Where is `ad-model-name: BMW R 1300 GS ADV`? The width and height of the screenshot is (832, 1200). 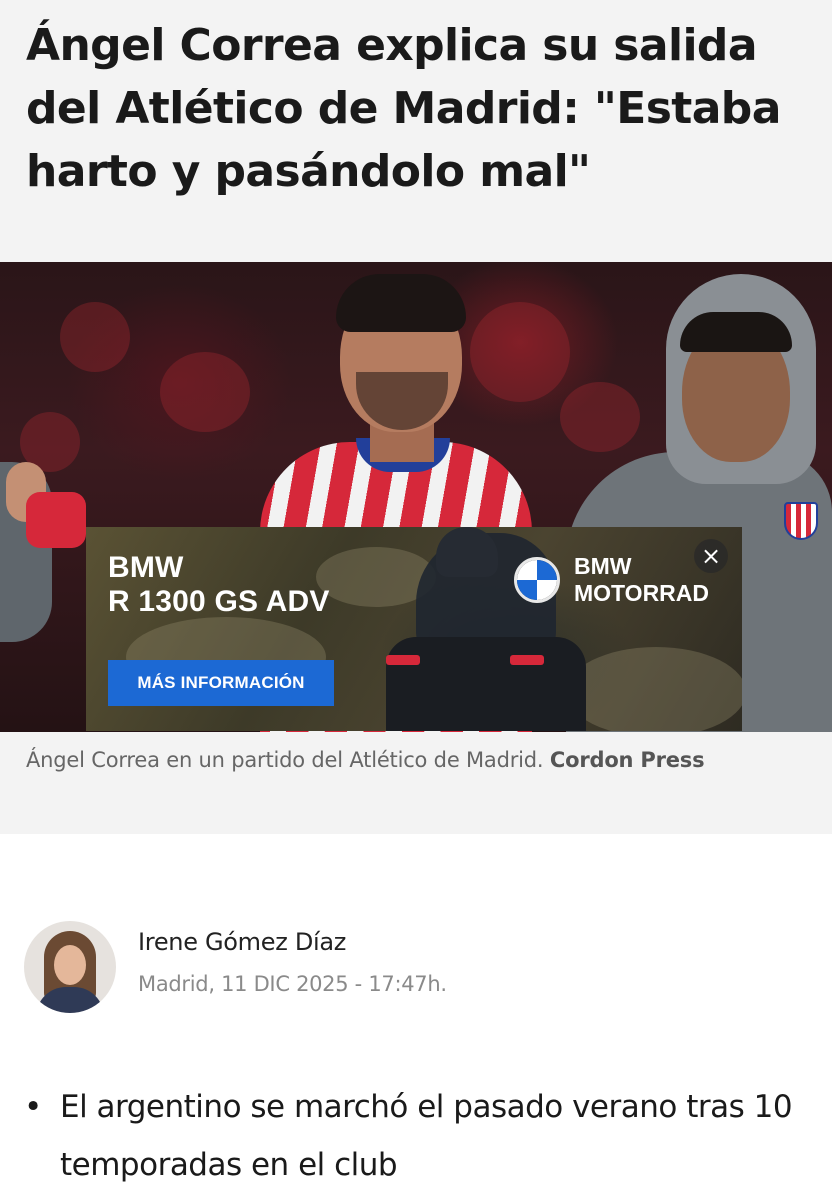
ad-model-name: BMW R 1300 GS ADV is located at coordinates (219, 585).